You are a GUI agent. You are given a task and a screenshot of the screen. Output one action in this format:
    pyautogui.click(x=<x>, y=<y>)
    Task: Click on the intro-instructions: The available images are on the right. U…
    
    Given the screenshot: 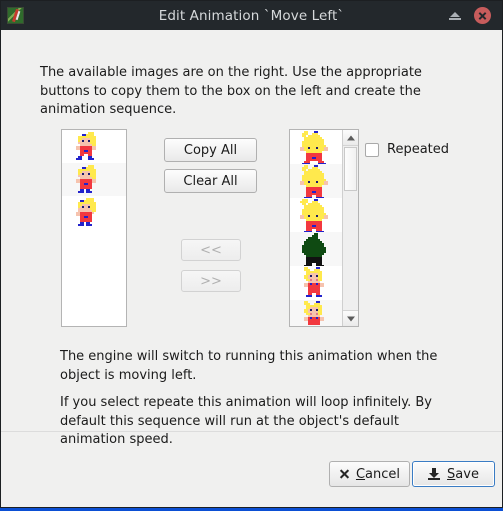 What is the action you would take?
    pyautogui.click(x=231, y=91)
    